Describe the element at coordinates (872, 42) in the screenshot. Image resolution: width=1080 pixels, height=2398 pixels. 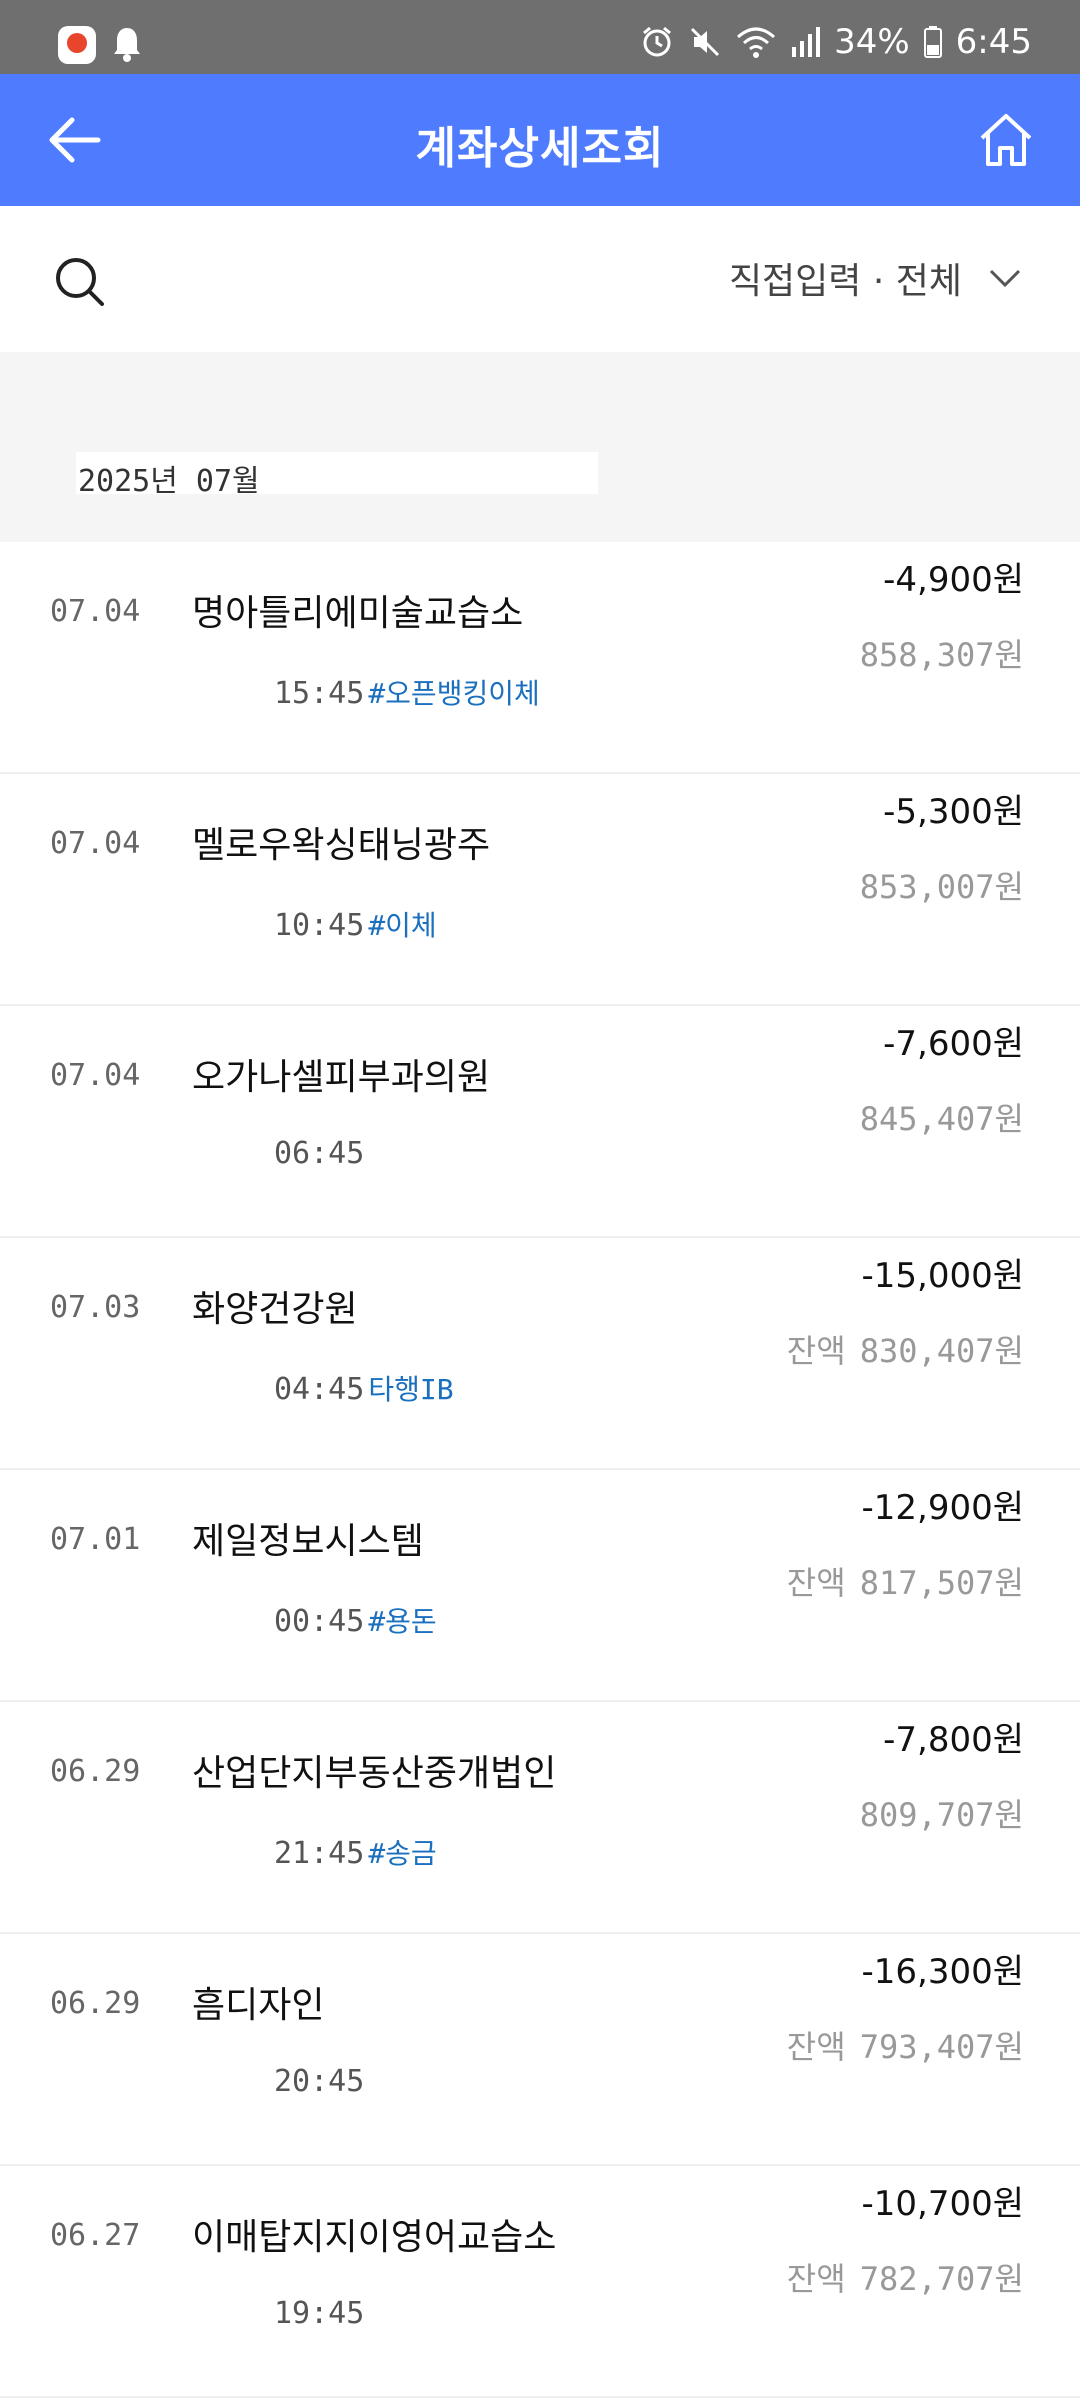
I see `battery-percentage: 34%` at that location.